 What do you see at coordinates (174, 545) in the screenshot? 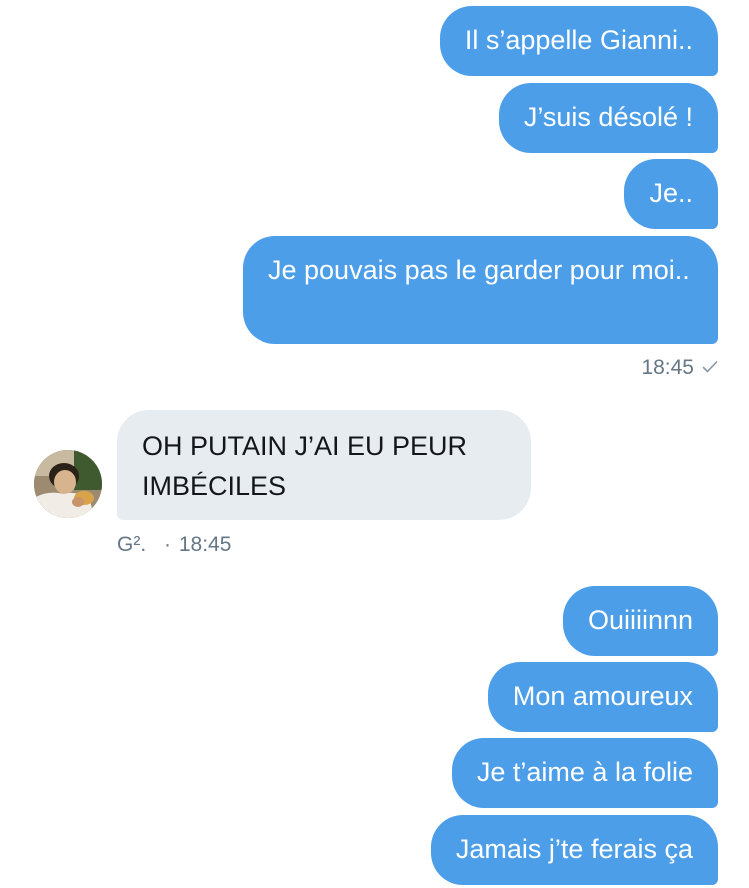
I see `message-meta: G². · 18:45` at bounding box center [174, 545].